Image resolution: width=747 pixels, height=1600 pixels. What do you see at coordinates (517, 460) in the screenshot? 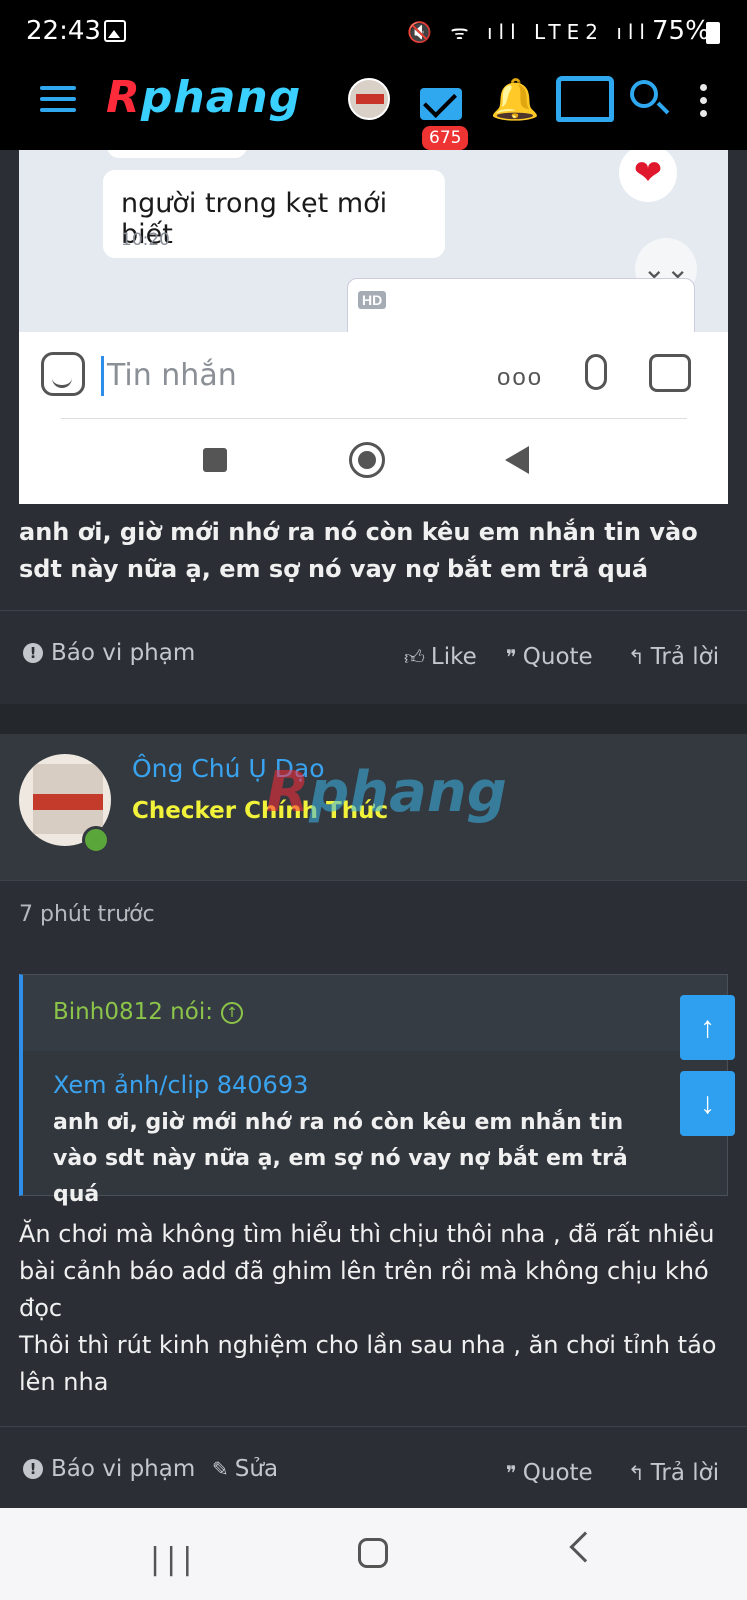
I see `back-icon` at bounding box center [517, 460].